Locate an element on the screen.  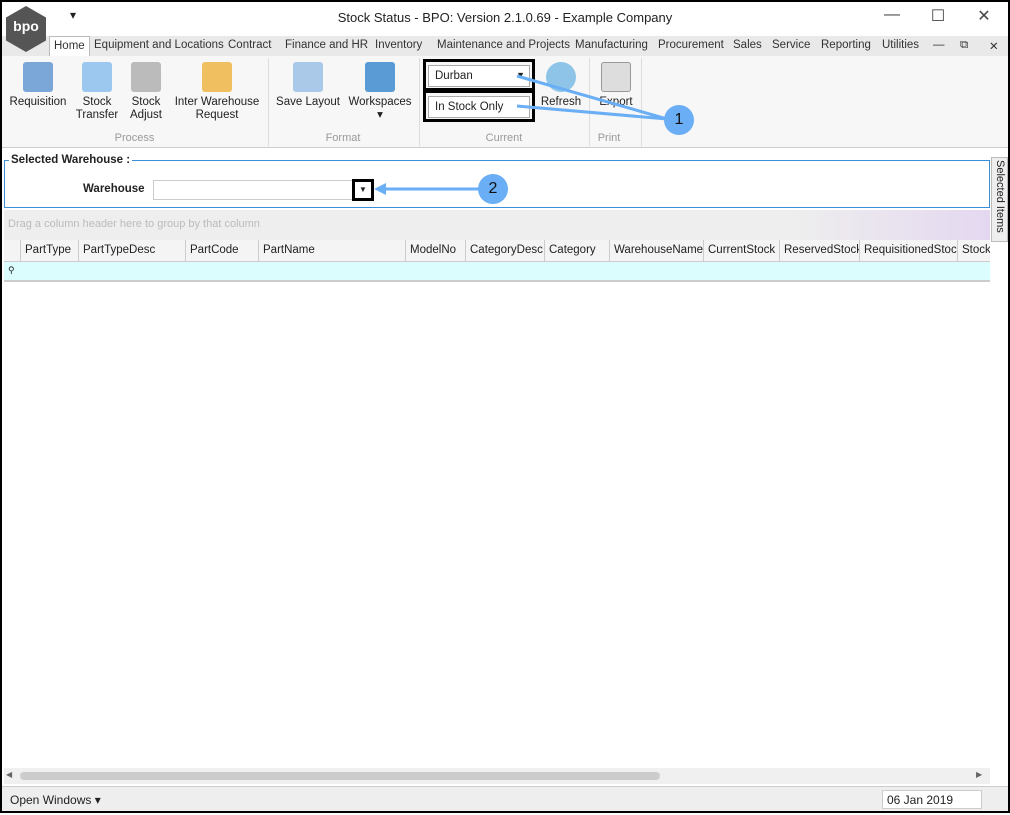
panel-title: Selected Warehouse : is located at coordinates (71, 160).